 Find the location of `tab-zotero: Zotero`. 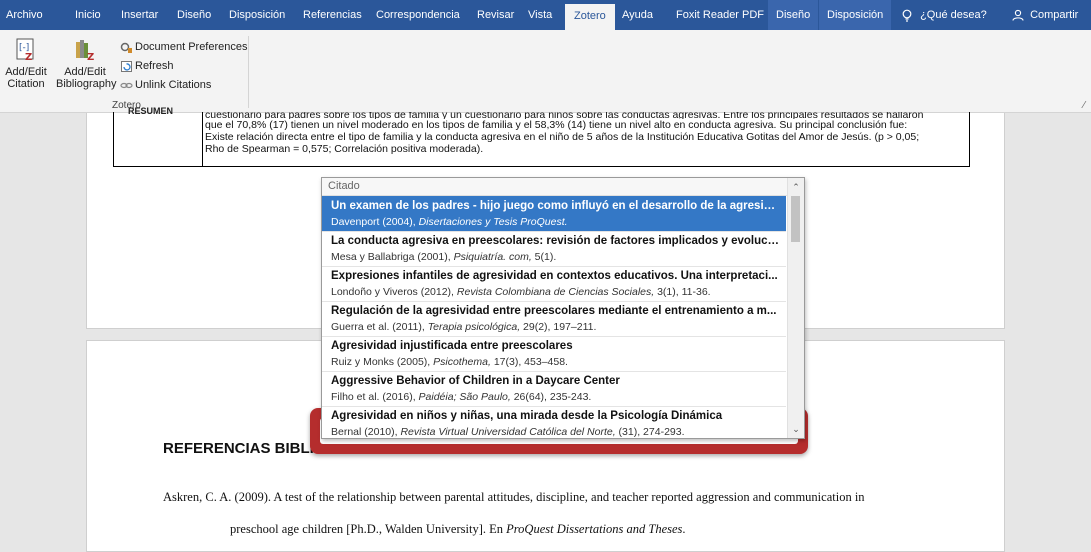

tab-zotero: Zotero is located at coordinates (590, 17).